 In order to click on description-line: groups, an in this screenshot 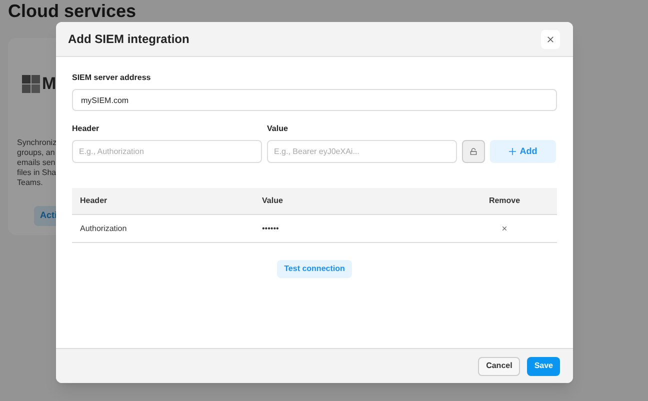, I will do `click(36, 153)`.